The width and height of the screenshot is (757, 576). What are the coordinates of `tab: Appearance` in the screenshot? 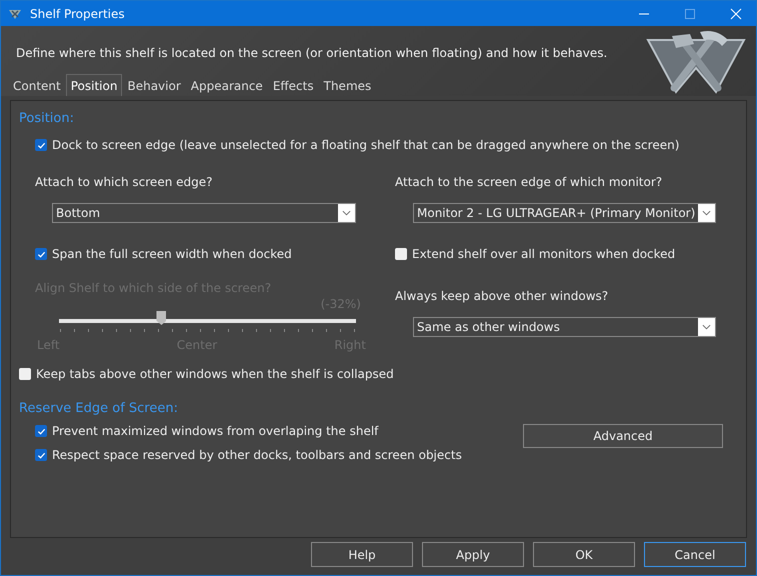 It's located at (227, 85).